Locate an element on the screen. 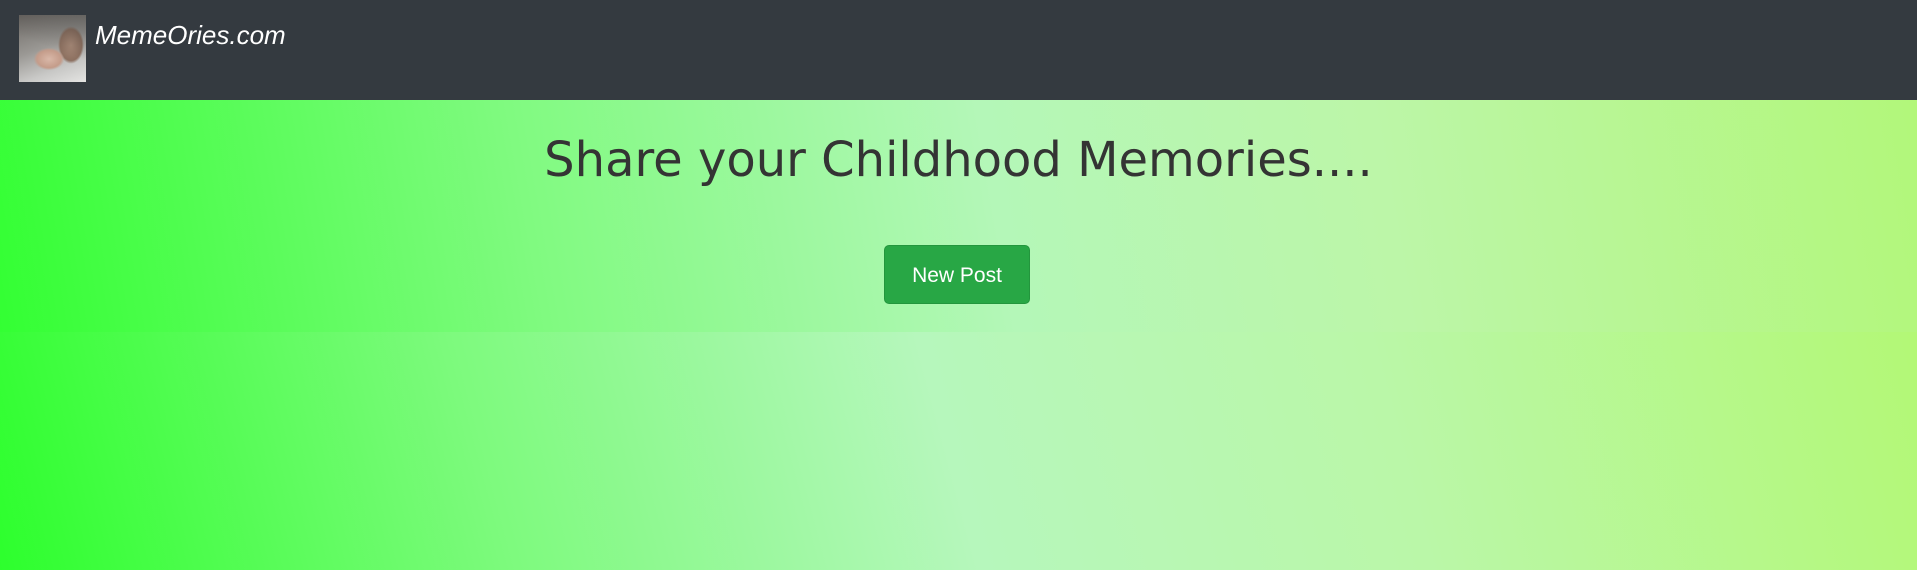 Image resolution: width=1917 pixels, height=570 pixels. brand-logo-icon is located at coordinates (52, 48).